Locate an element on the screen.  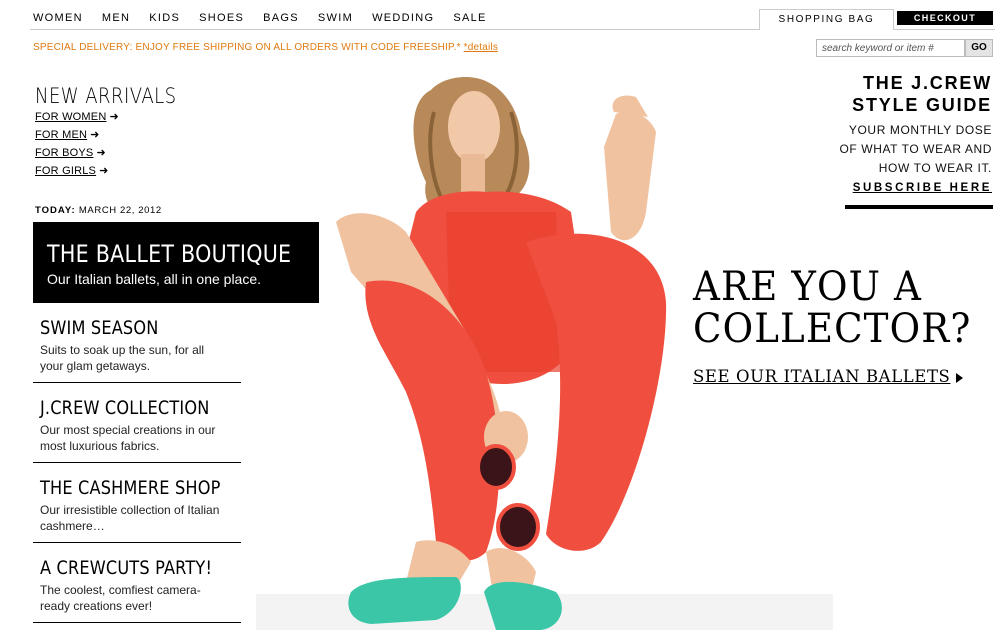
headline-line: ARE YOU A is located at coordinates (807, 287).